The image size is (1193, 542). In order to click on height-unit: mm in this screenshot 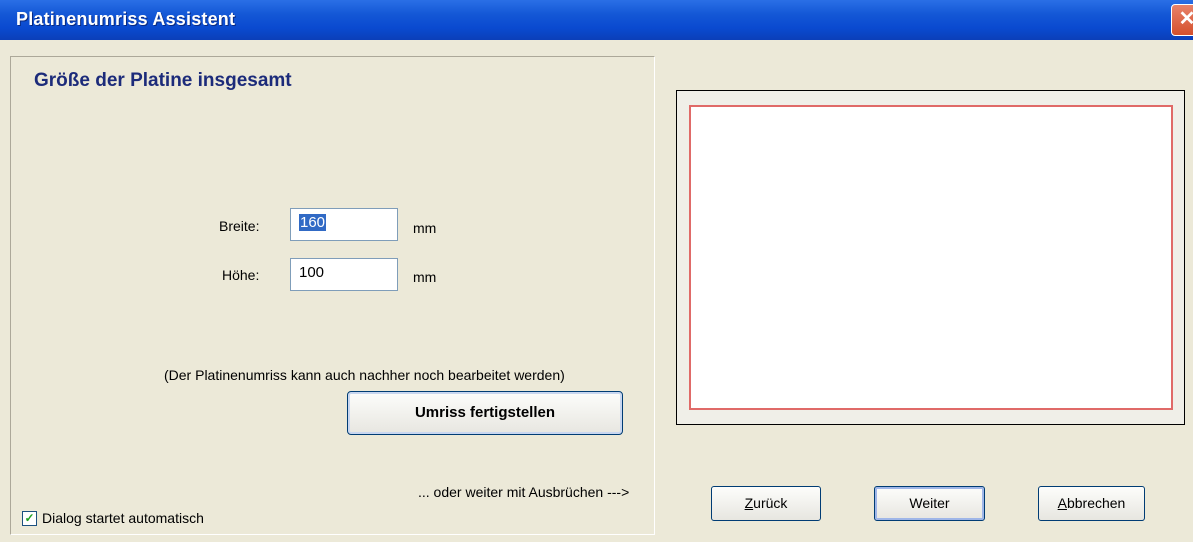, I will do `click(425, 277)`.